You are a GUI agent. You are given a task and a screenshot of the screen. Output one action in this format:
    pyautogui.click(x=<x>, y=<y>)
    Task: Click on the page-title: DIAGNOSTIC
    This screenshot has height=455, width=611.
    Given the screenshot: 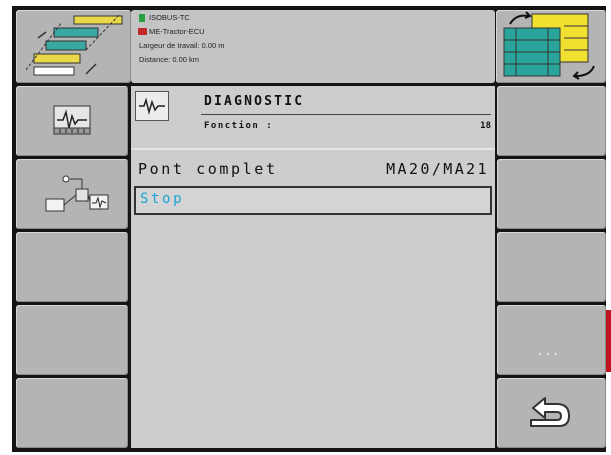 What is the action you would take?
    pyautogui.click(x=254, y=101)
    